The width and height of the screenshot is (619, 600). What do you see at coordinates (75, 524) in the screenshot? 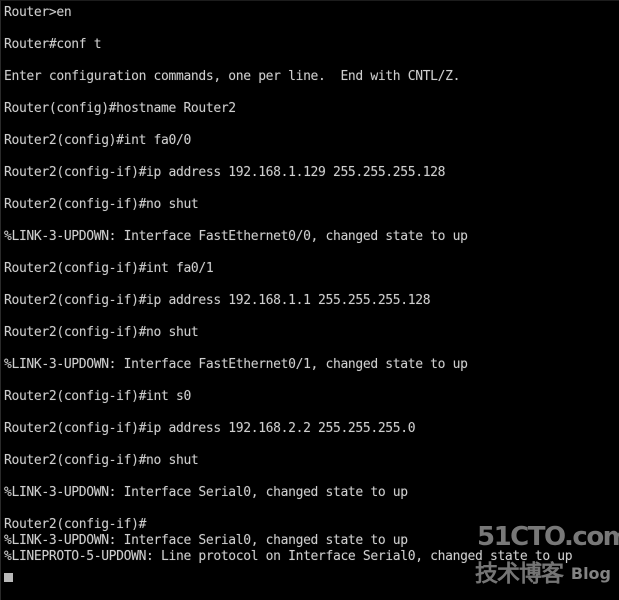
I see `terminal-line: Router2(config-if)#` at bounding box center [75, 524].